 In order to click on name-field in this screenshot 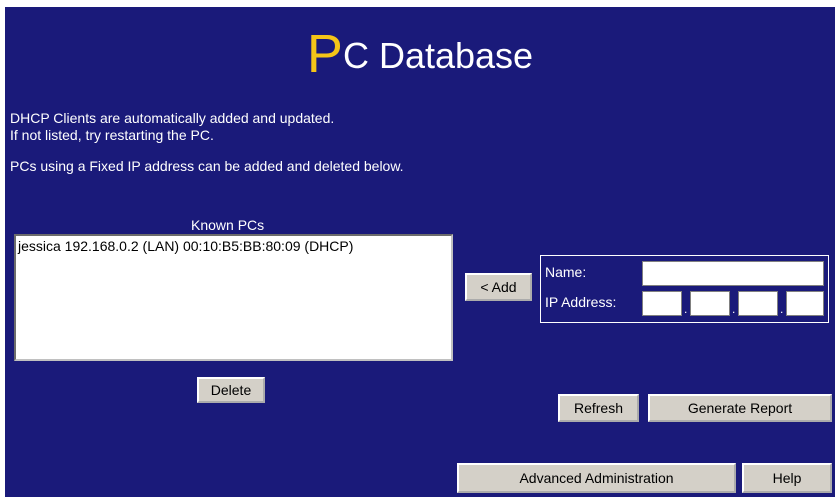, I will do `click(733, 273)`.